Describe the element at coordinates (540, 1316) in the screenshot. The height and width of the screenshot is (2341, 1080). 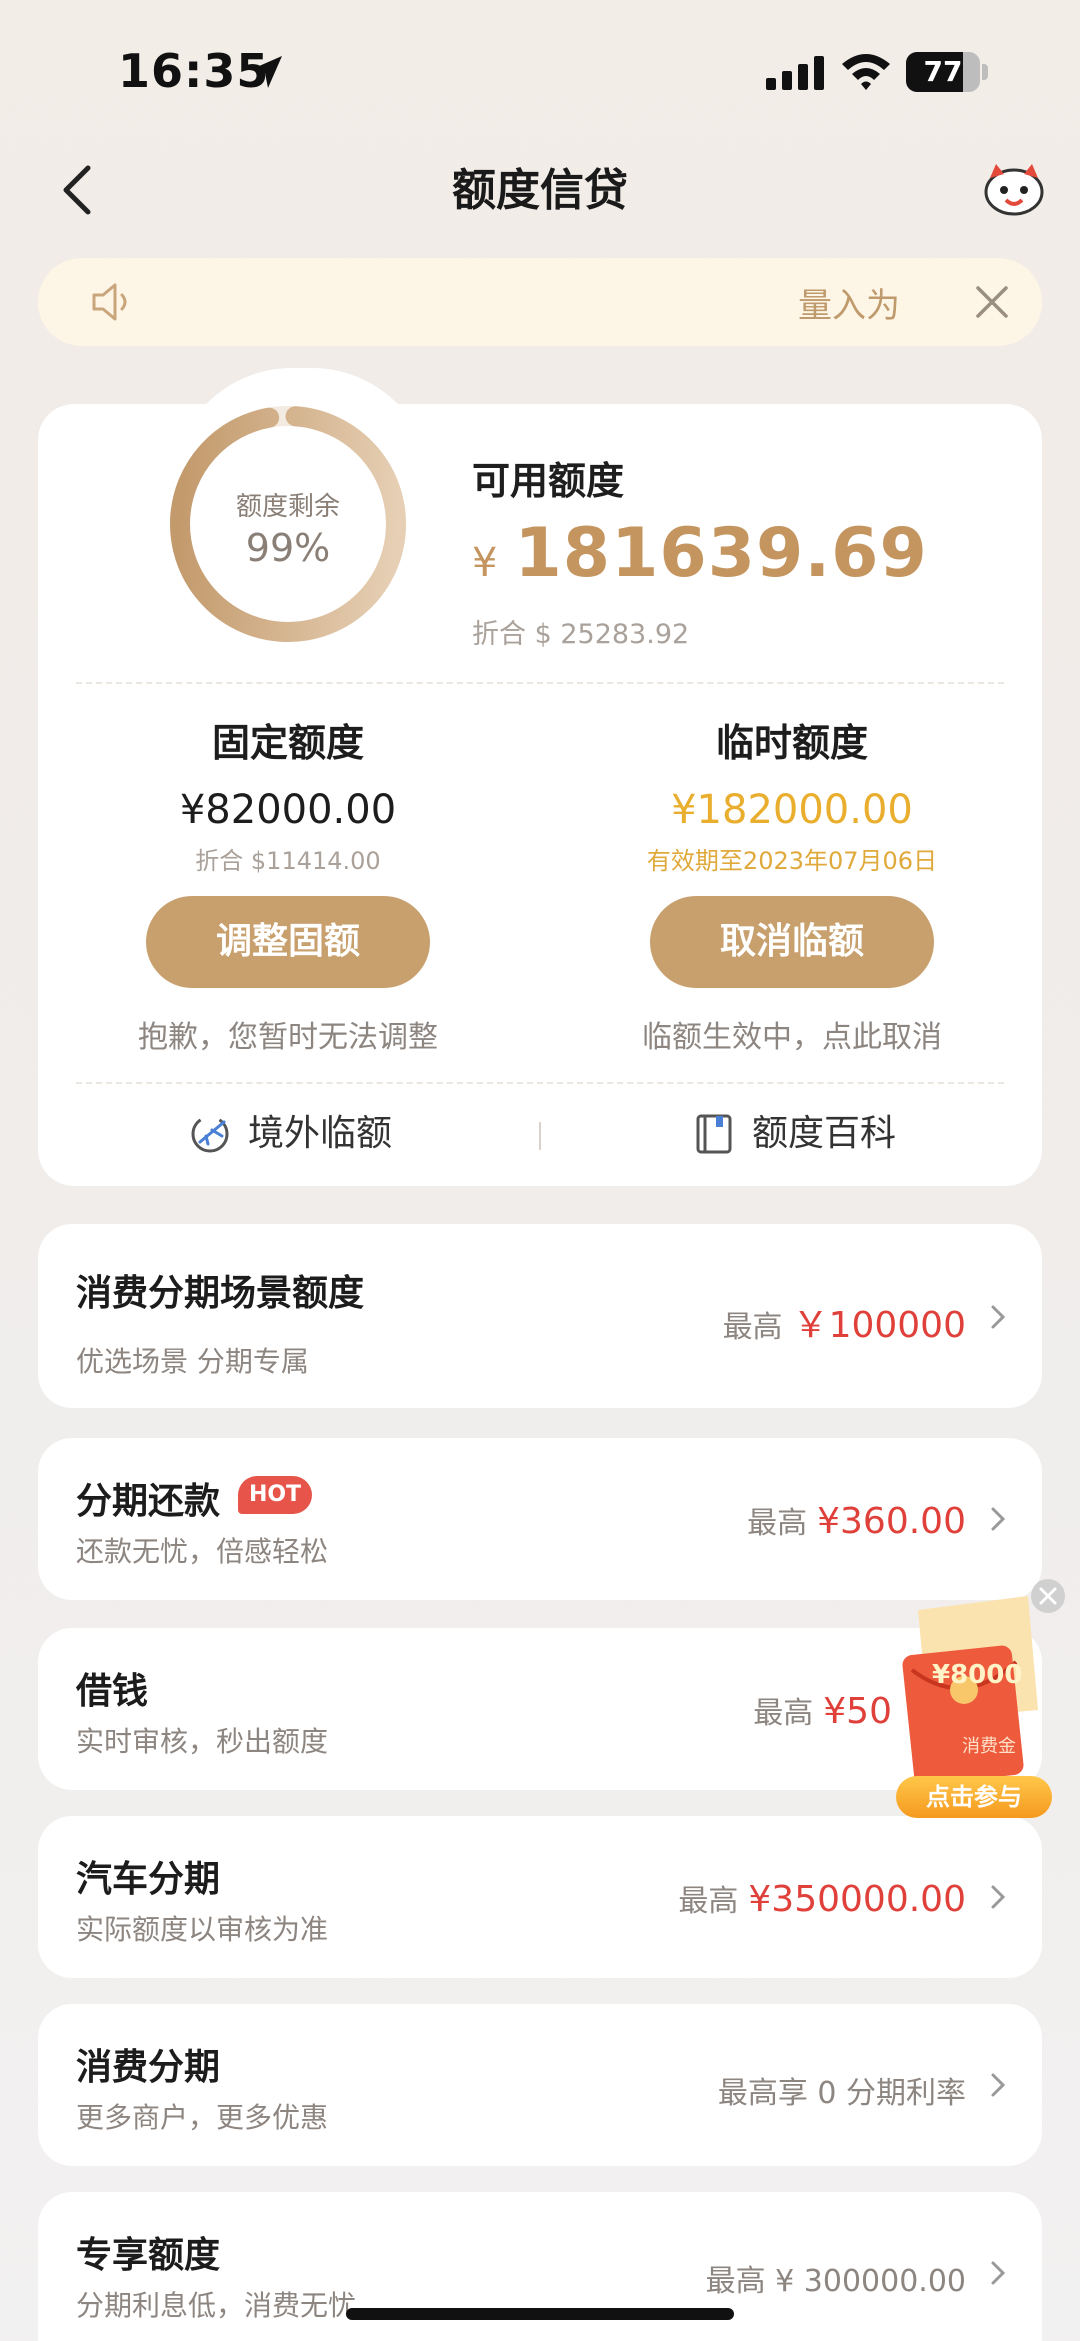
I see `list-item-scene-credit: 消费分期场景额度 优选场景 分期专属 最高 ￥100000` at that location.